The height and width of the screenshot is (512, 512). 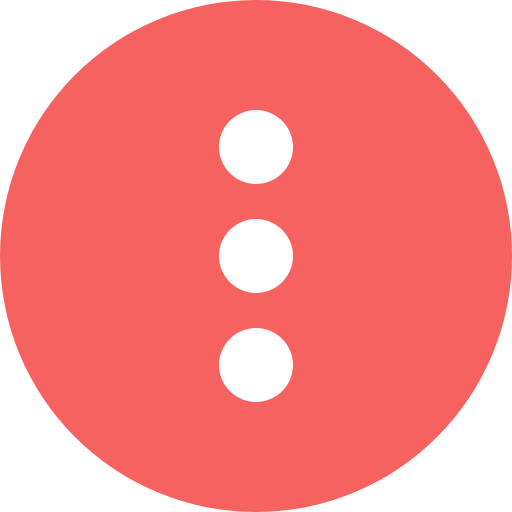 I want to click on dot-middle-icon, so click(x=256, y=256).